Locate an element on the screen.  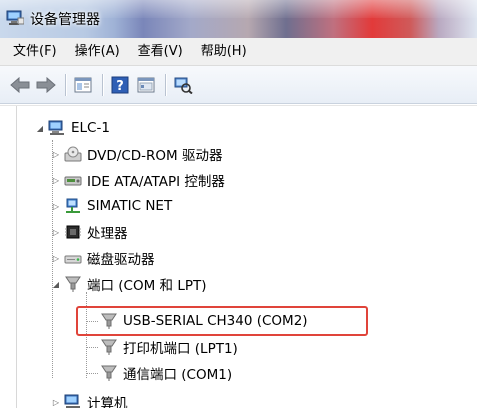
tree-node-simatic: ▷ SIMATIC NET is located at coordinates (111, 206).